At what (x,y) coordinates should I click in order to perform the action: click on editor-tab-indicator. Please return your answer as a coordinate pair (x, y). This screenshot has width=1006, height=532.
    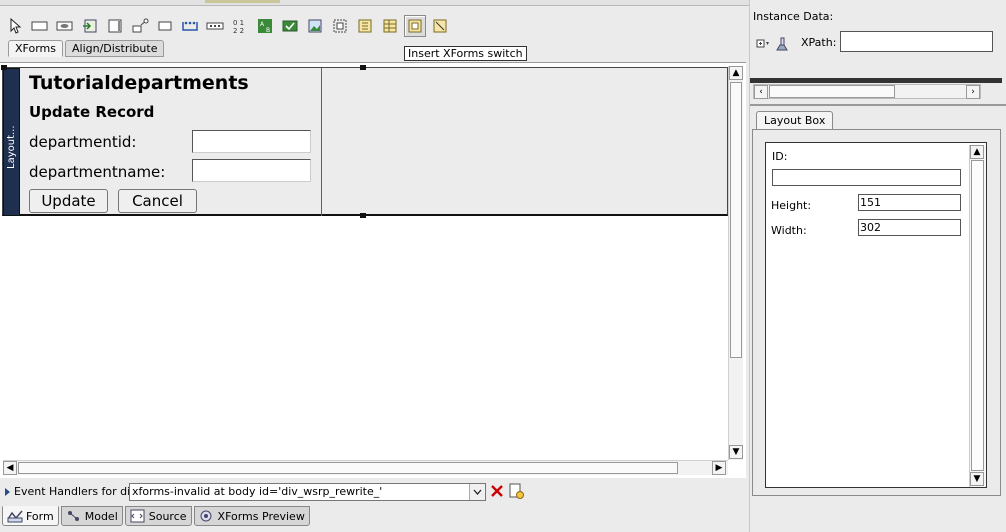
    Looking at the image, I should click on (242, 1).